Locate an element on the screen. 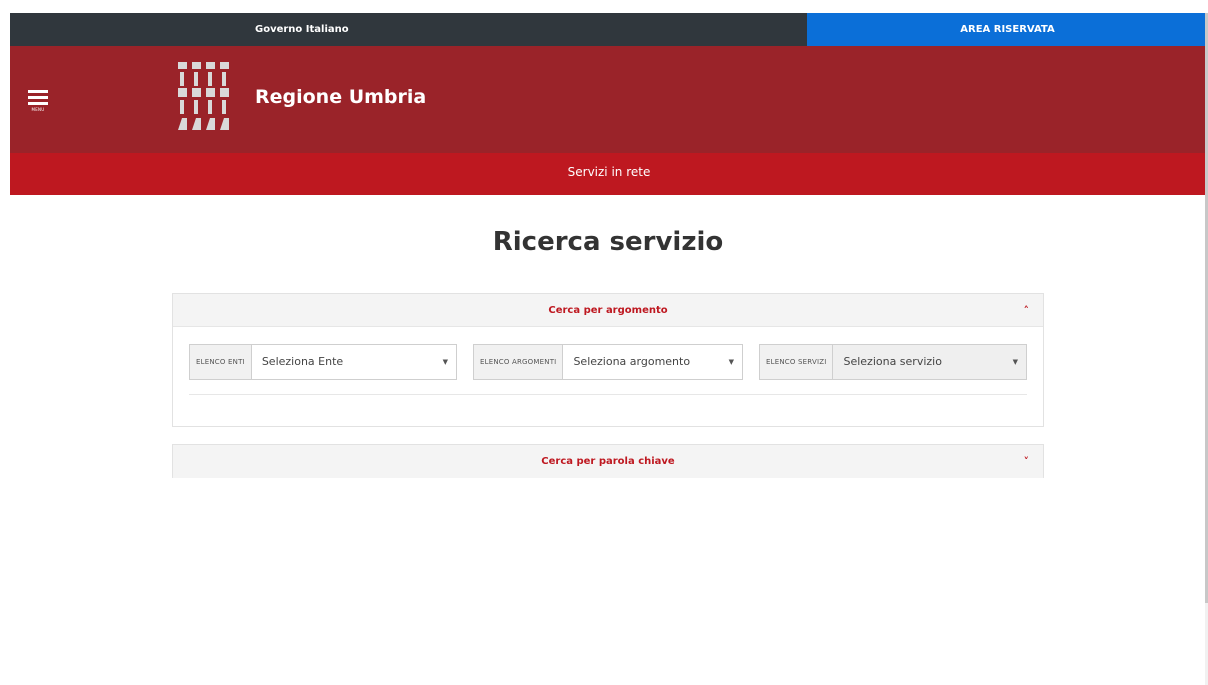 This screenshot has width=1208, height=685. select-value-text: Seleziona servizio is located at coordinates (892, 361).